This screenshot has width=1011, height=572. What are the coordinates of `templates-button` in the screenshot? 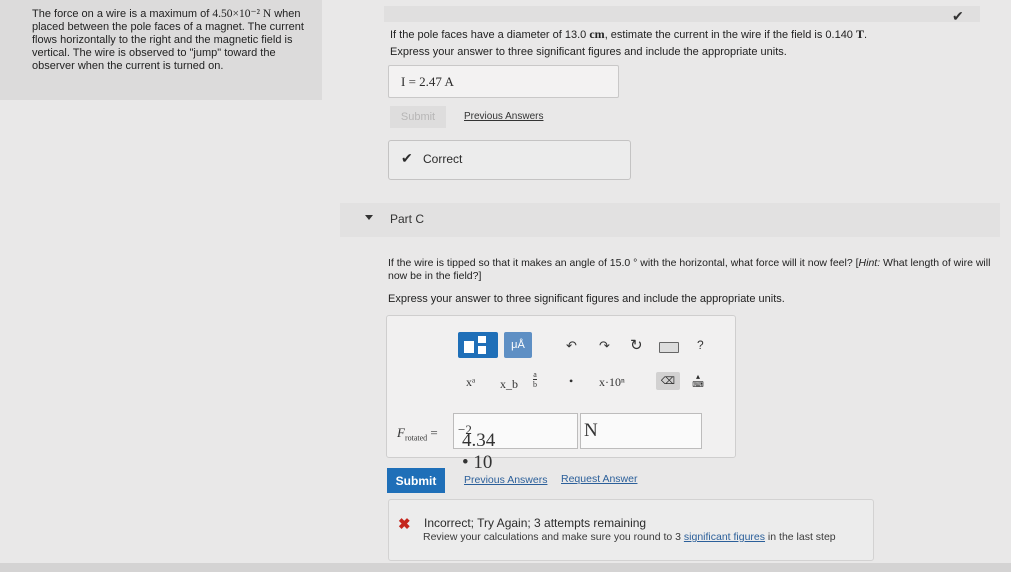 It's located at (478, 345).